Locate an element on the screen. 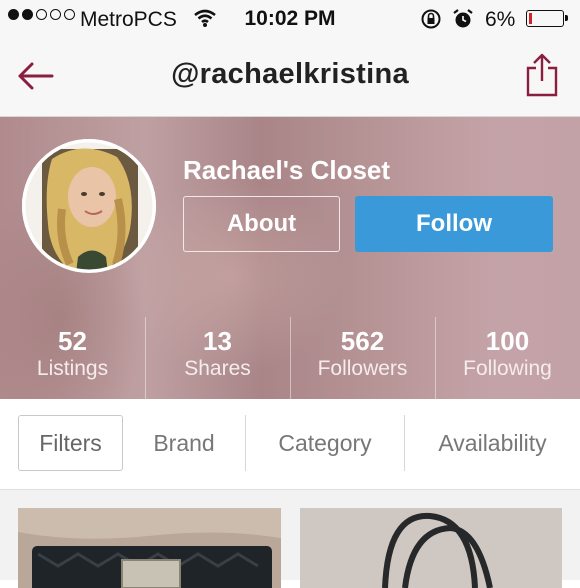  stat-label: Followers is located at coordinates (362, 368).